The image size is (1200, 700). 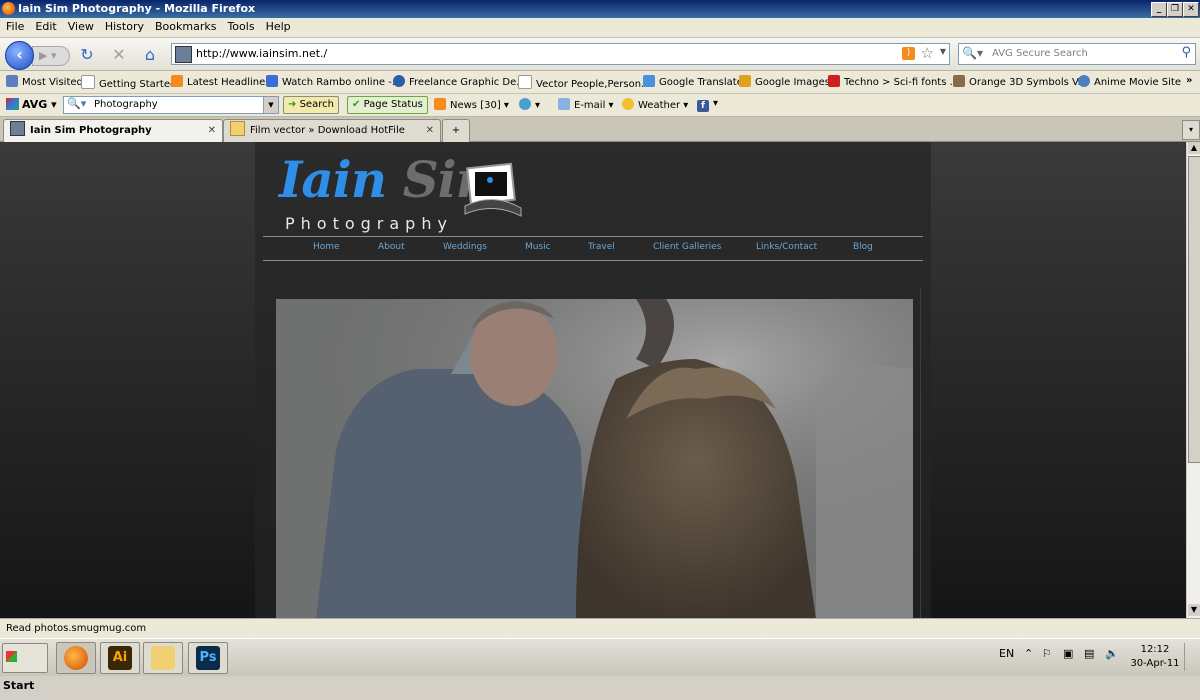 I want to click on avg-globe-button: ▾, so click(x=529, y=104).